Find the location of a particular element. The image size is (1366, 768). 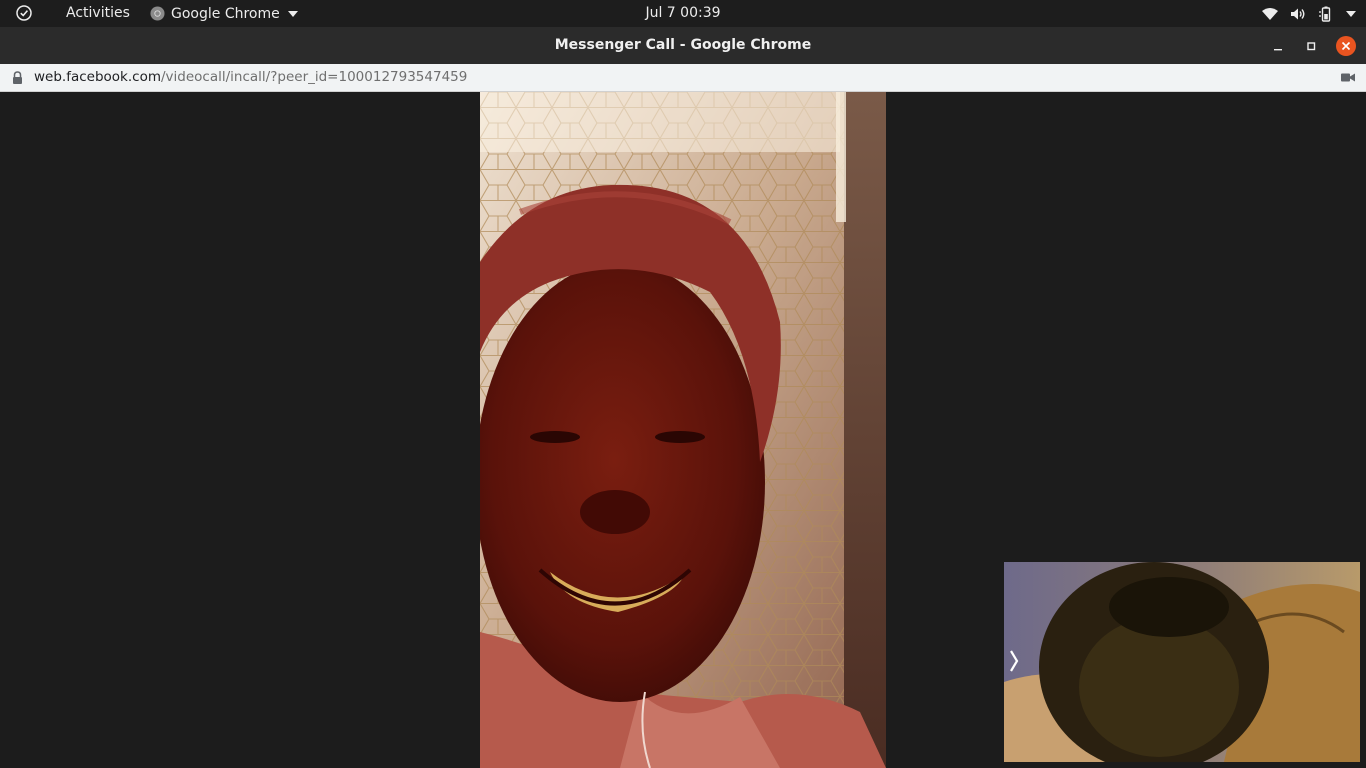

app-menu: Google Chrome is located at coordinates (224, 13).